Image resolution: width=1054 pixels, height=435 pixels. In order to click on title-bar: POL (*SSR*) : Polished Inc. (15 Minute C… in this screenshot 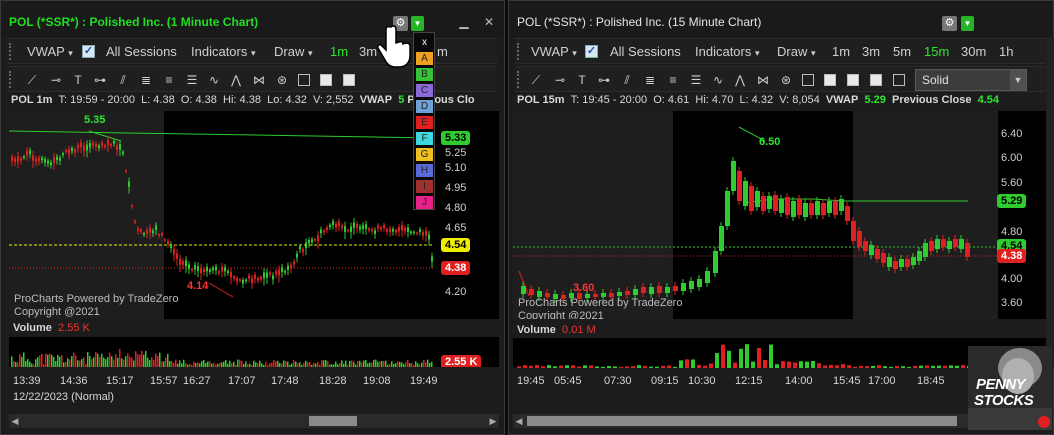, I will do `click(781, 19)`.